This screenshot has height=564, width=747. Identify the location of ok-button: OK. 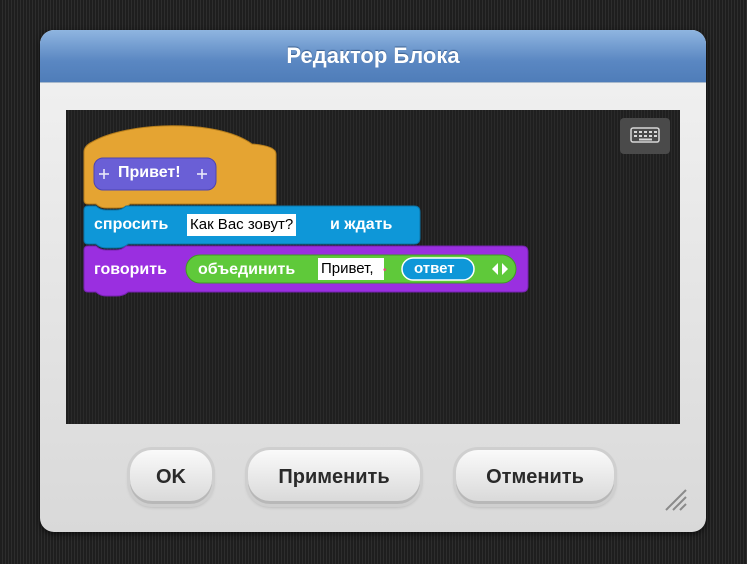
(171, 477).